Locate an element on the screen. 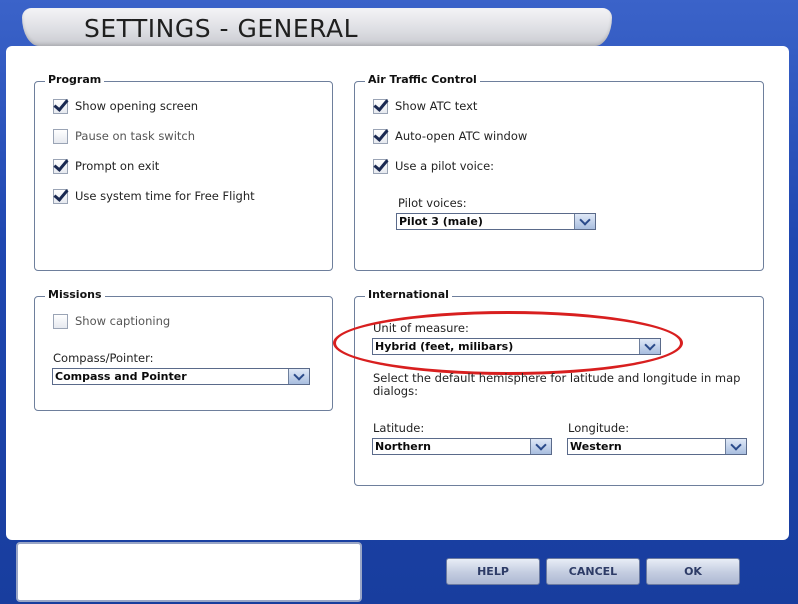 The width and height of the screenshot is (798, 604). missions-legend: Missions is located at coordinates (75, 294).